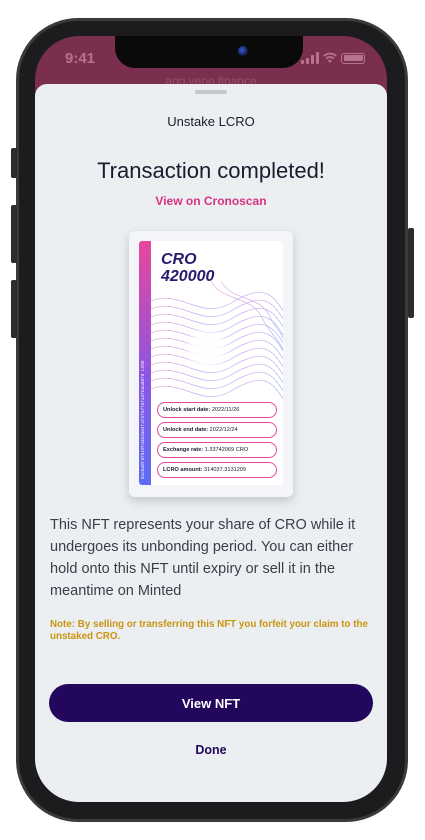 This screenshot has height=840, width=425. I want to click on nft-detail-row: Exchange rate: 1.33742069 CRO, so click(217, 450).